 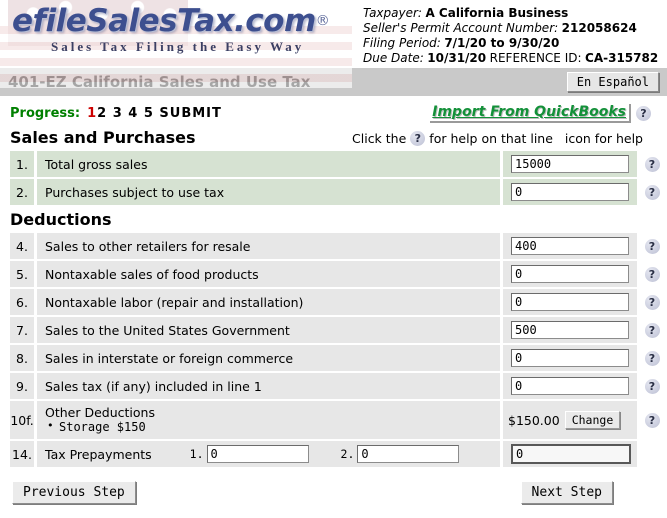 I want to click on prepayment-1-input, so click(x=257, y=454).